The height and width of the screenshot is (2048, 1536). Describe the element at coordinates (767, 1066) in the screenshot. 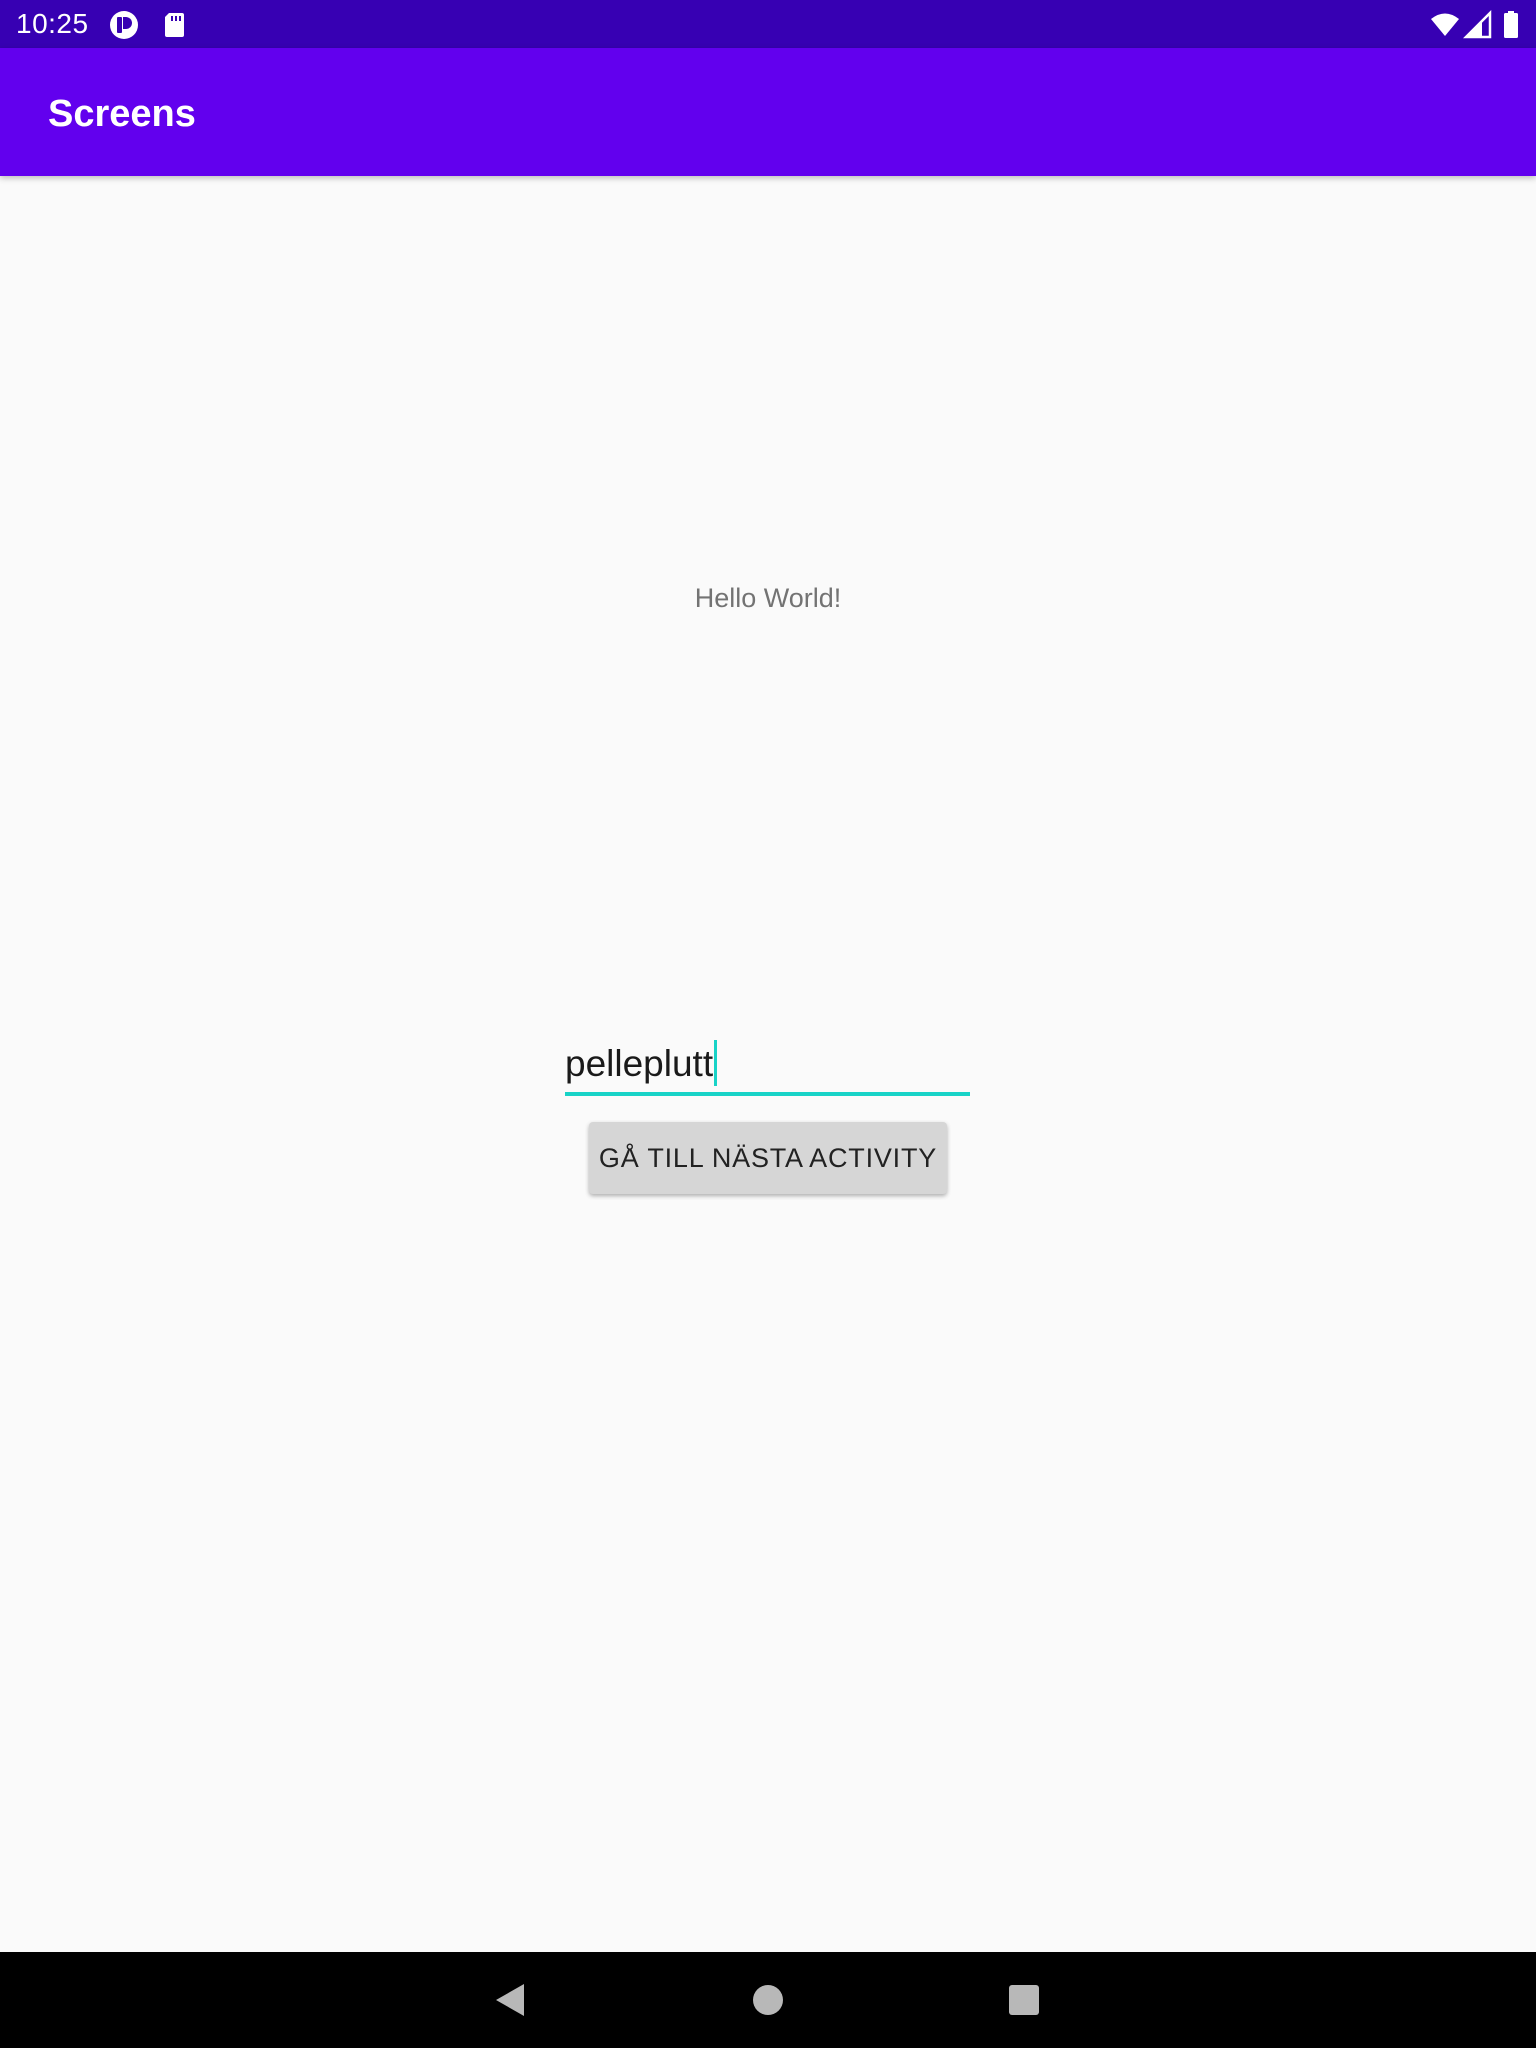

I see `name-input-field: pelleplutt` at that location.